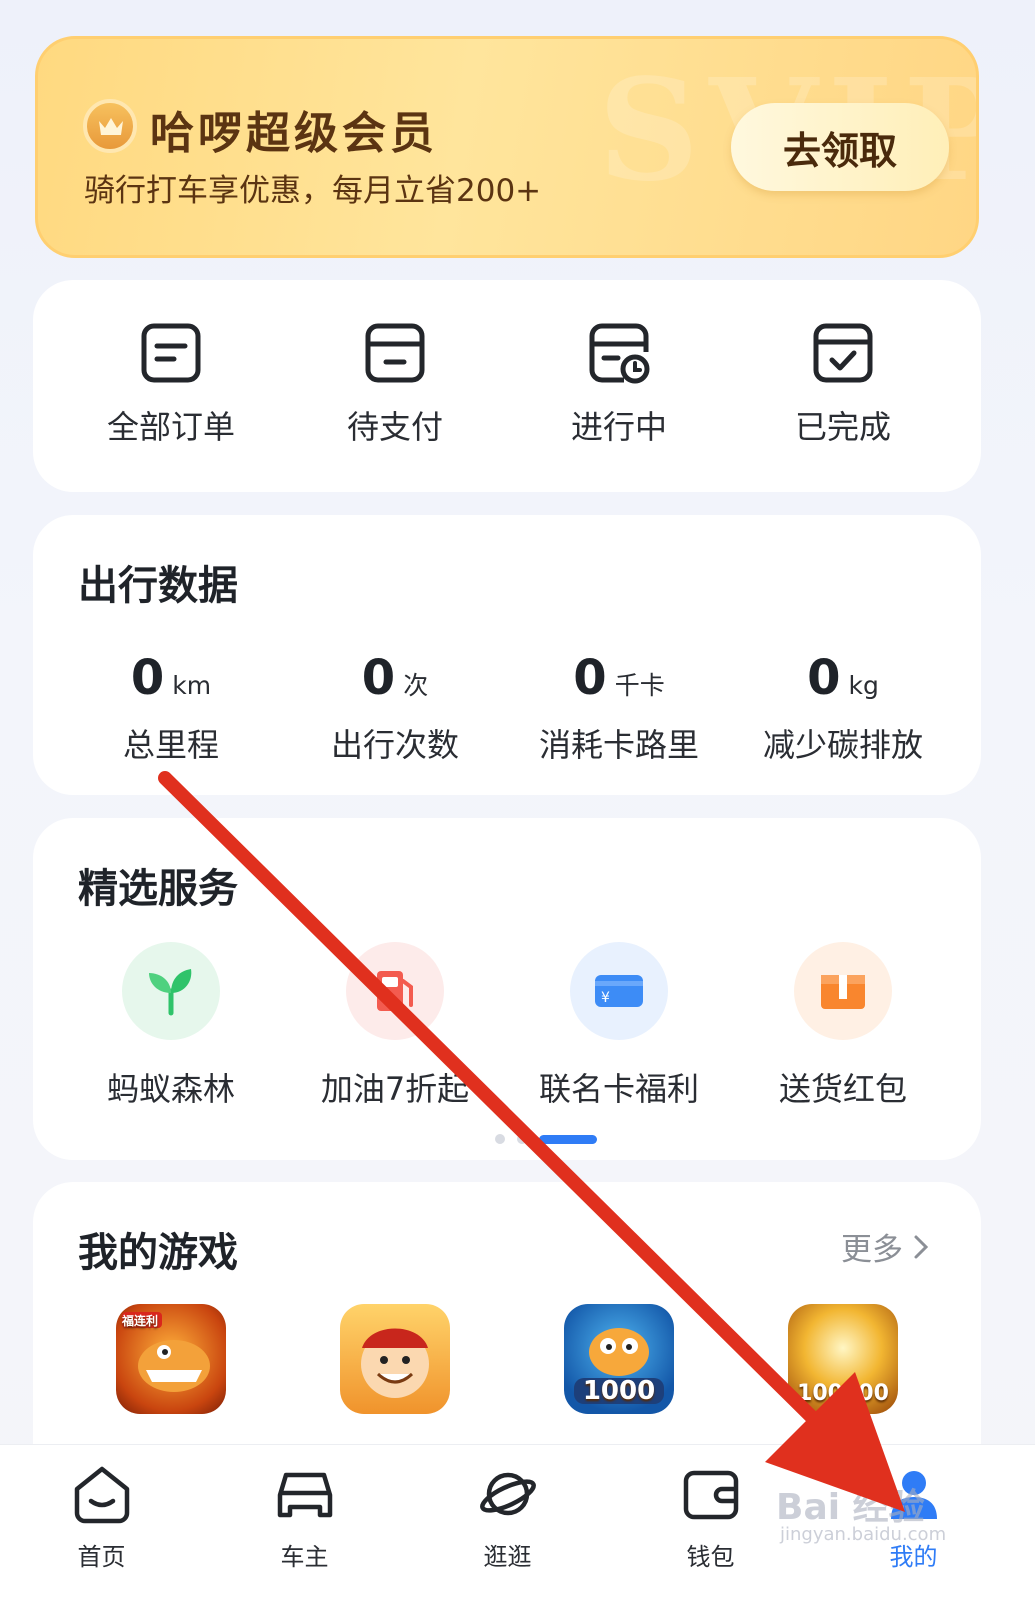  What do you see at coordinates (304, 1495) in the screenshot?
I see `car-icon` at bounding box center [304, 1495].